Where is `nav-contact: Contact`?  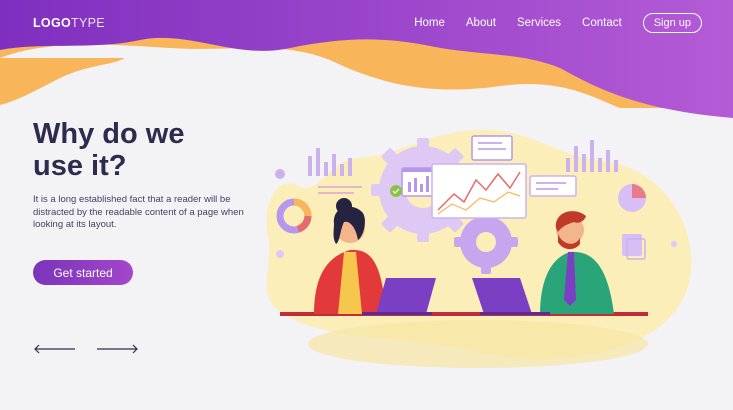 nav-contact: Contact is located at coordinates (602, 23).